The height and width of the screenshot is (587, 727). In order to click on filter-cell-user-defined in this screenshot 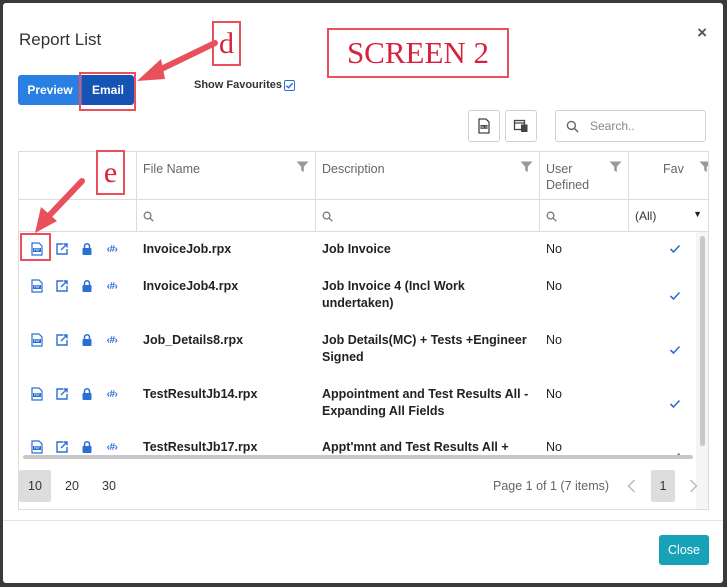, I will do `click(584, 216)`.